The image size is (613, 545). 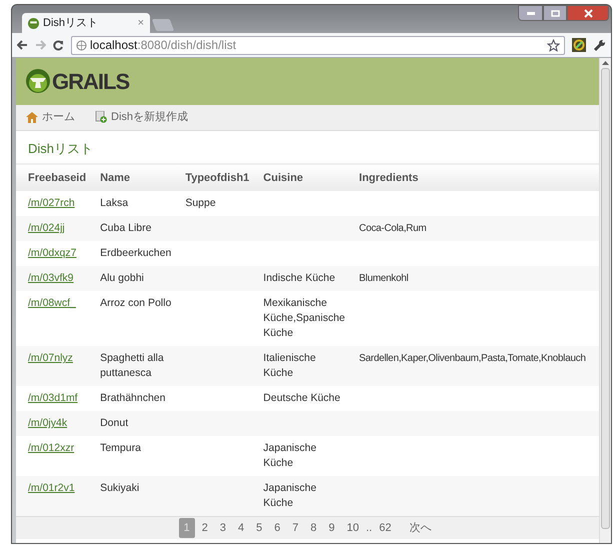 What do you see at coordinates (132, 366) in the screenshot?
I see `table-cell: Spaghetti alla puttanesca` at bounding box center [132, 366].